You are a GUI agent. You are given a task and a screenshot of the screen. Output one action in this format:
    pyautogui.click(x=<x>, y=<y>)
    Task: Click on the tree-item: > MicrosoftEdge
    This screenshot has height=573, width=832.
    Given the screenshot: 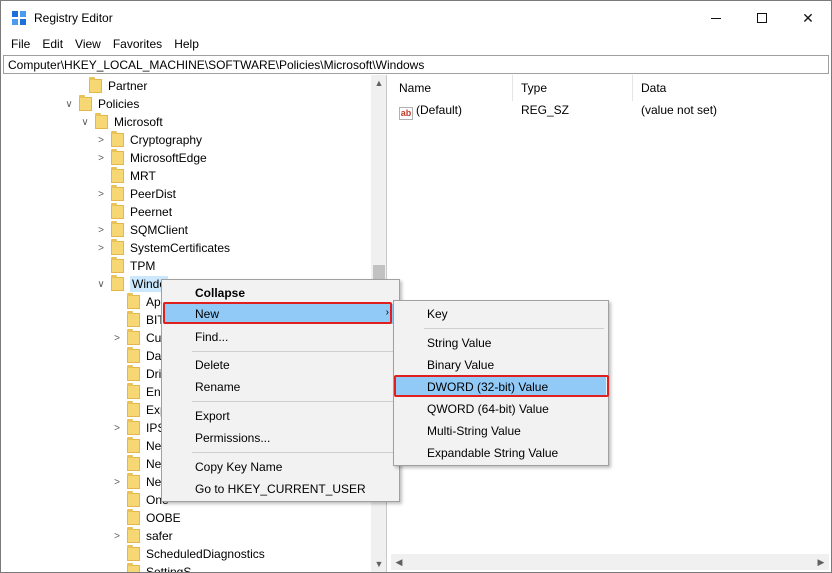 What is the action you would take?
    pyautogui.click(x=151, y=158)
    